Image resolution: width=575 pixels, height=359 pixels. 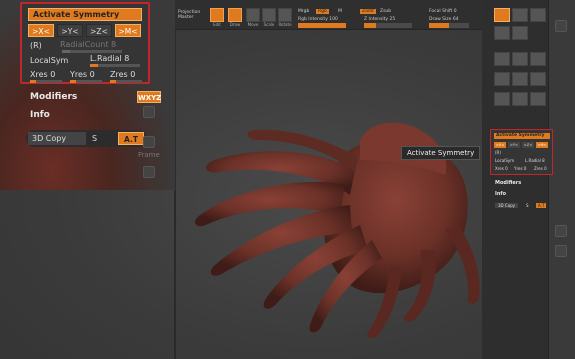 I want to click on rgb-intensity-track, so click(x=322, y=25).